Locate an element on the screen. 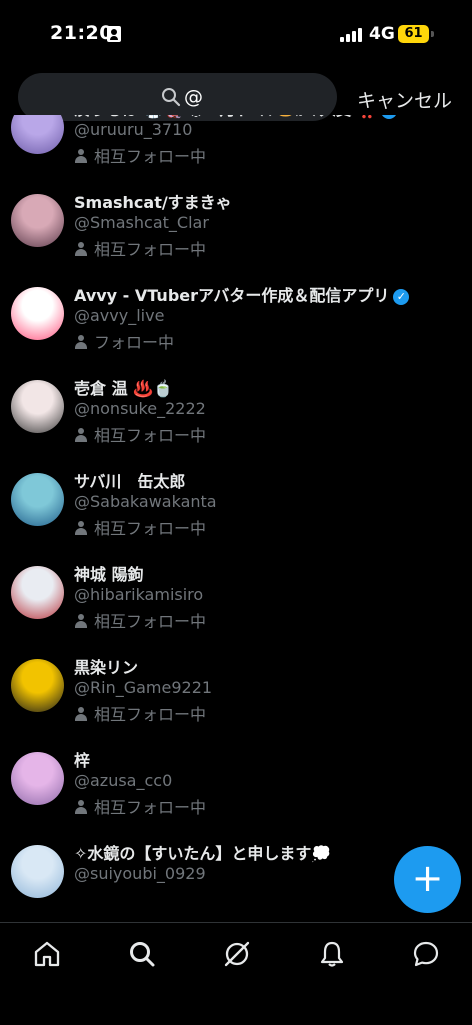 Image resolution: width=472 pixels, height=1025 pixels. user-row: 壱倉 温 ♨️🍵 @nonsuke_2222 相互フォロー中 is located at coordinates (236, 417).